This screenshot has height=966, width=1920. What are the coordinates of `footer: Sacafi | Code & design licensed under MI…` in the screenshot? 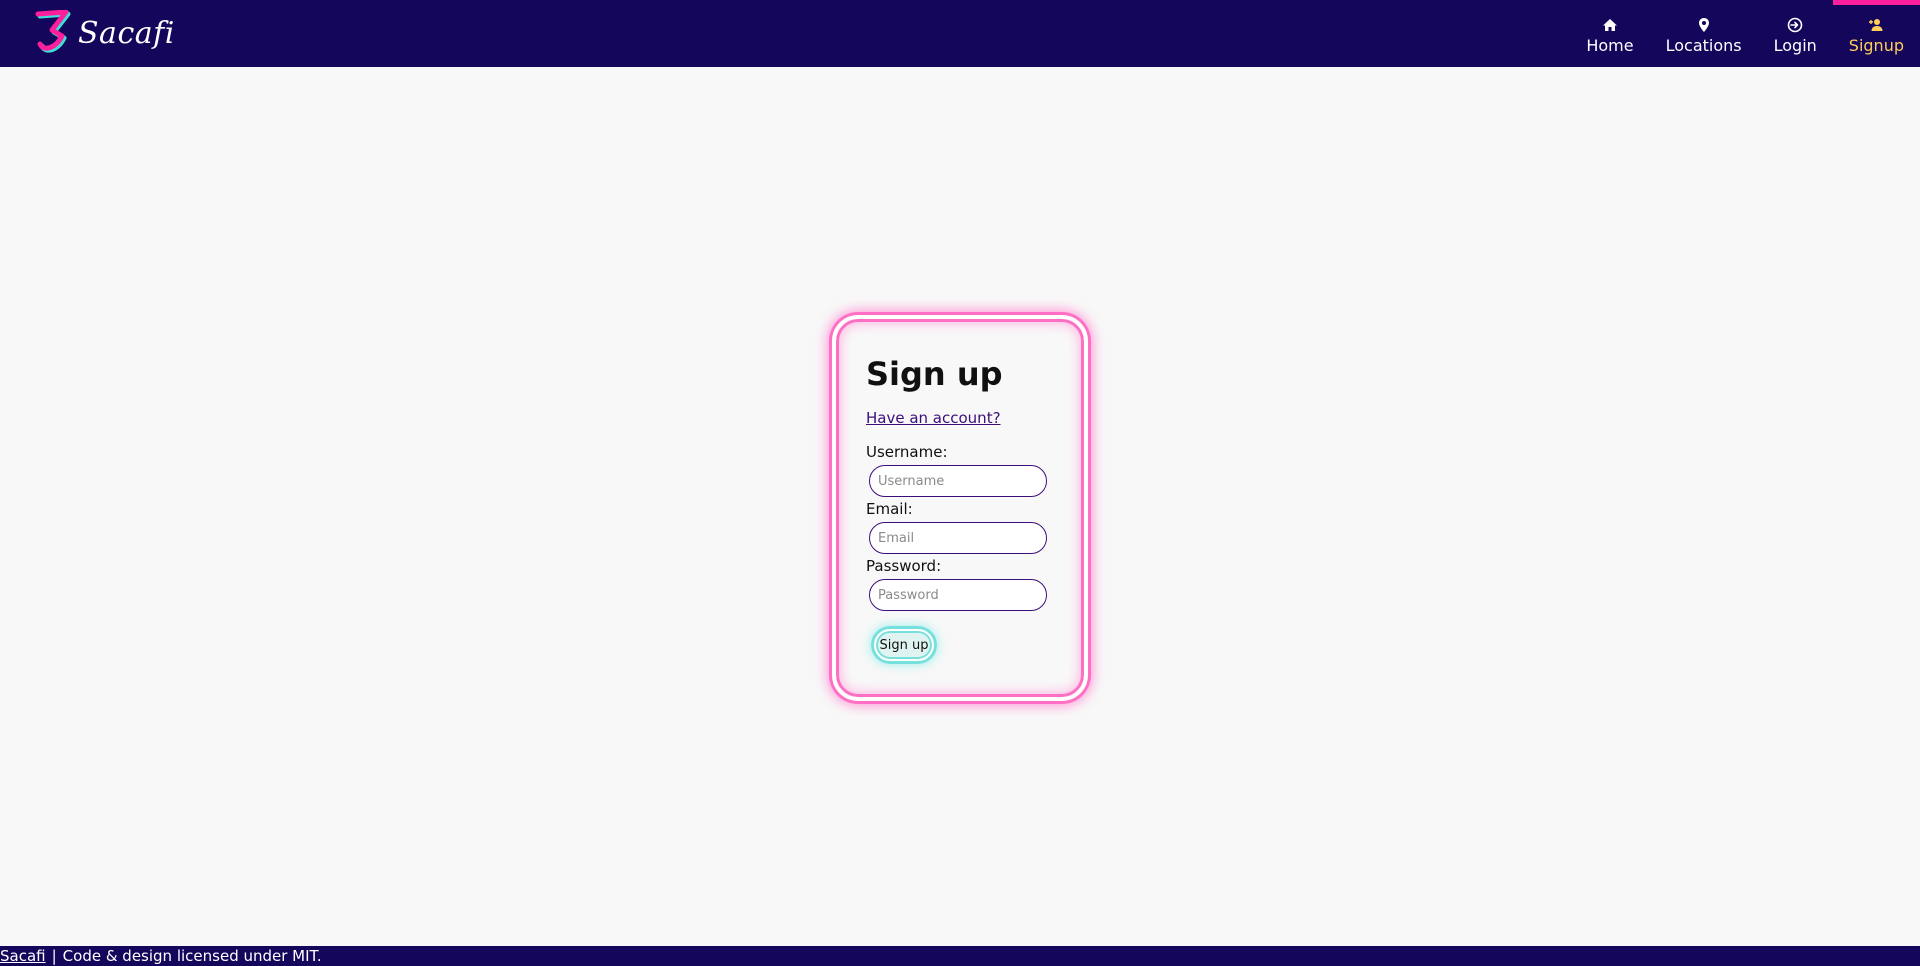 It's located at (960, 956).